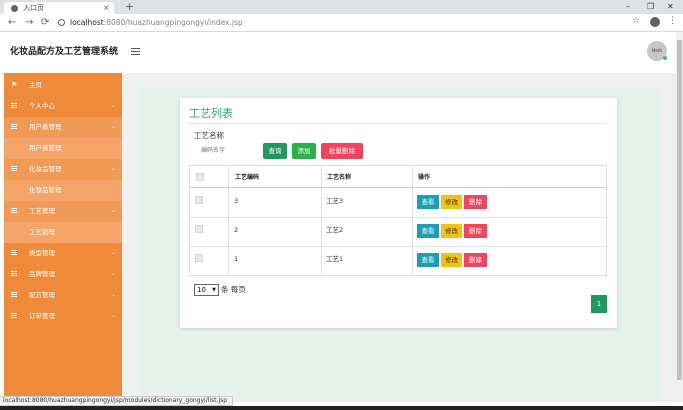 The width and height of the screenshot is (683, 410). What do you see at coordinates (63, 106) in the screenshot?
I see `sidebar-item-profile: 个人中心 ⌄` at bounding box center [63, 106].